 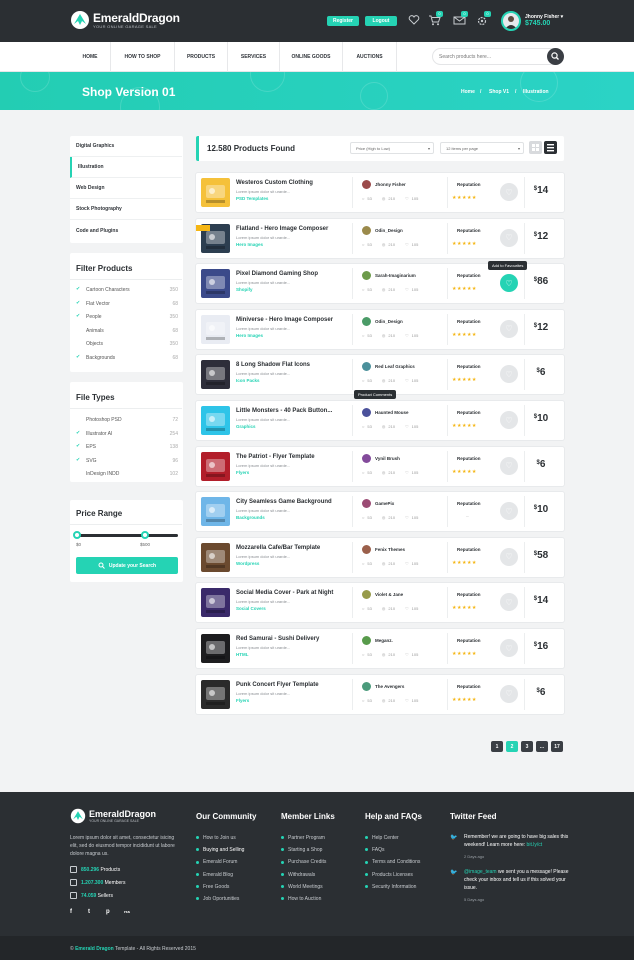 What do you see at coordinates (395, 366) in the screenshot?
I see `author-name: Red Leaf Graphics` at bounding box center [395, 366].